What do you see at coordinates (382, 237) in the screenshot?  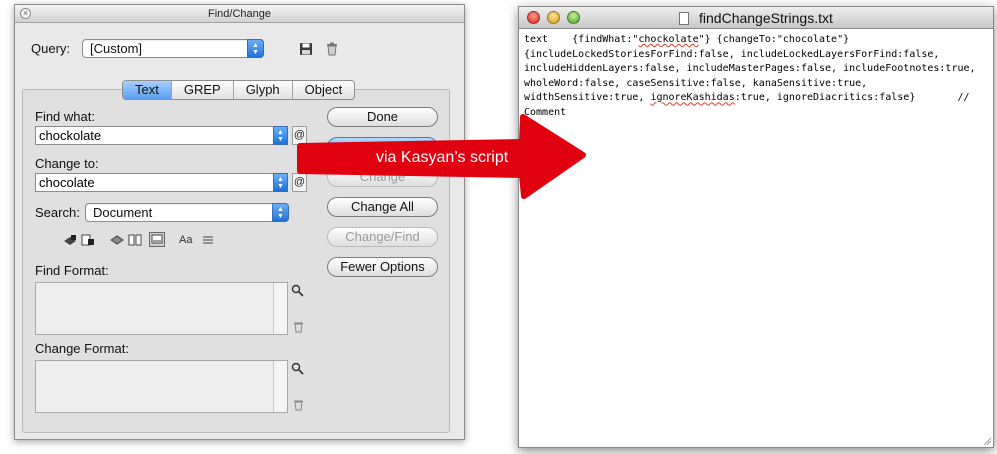 I see `change-find-button: Change/Find` at bounding box center [382, 237].